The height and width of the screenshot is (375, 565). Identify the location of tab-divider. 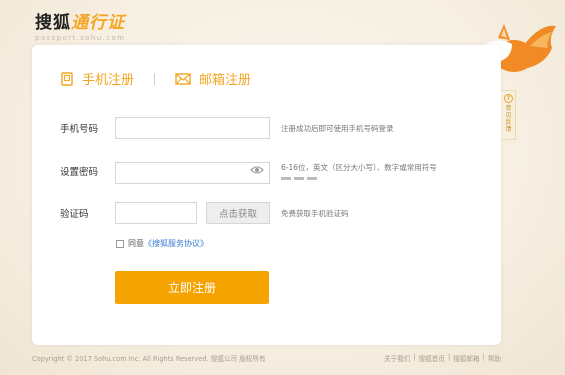
(155, 78).